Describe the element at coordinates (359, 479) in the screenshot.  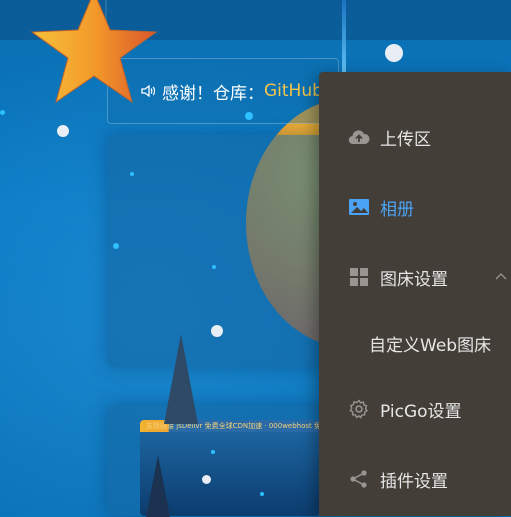
I see `share-icon` at that location.